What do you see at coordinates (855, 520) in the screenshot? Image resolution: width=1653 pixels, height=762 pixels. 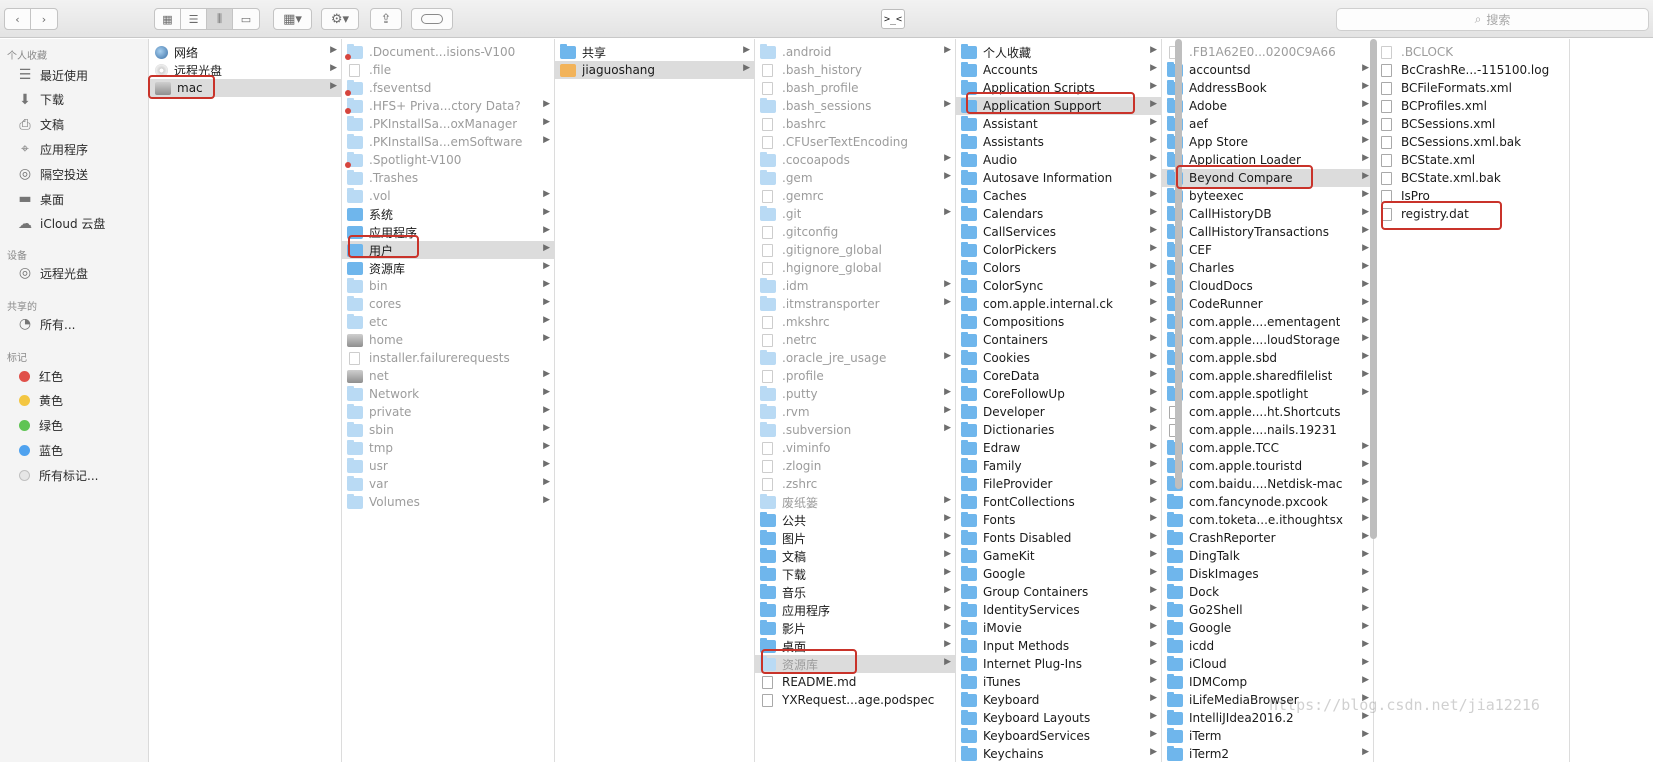 I see `column-item: 公共 ▶` at bounding box center [855, 520].